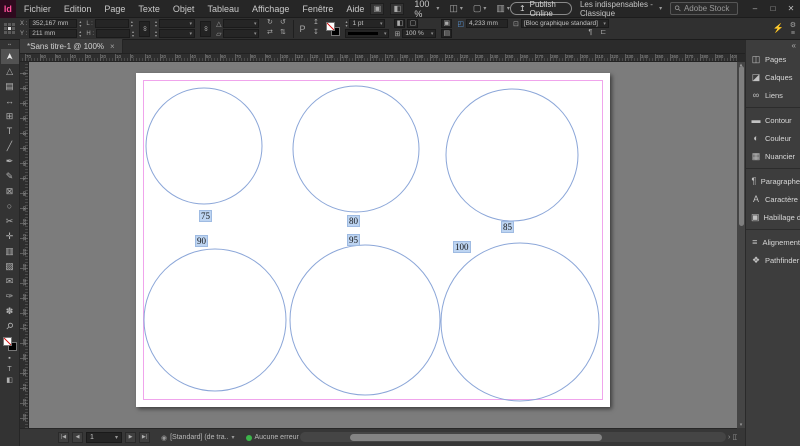 The height and width of the screenshot is (446, 800). I want to click on shear-angle-field: ▾, so click(241, 33).